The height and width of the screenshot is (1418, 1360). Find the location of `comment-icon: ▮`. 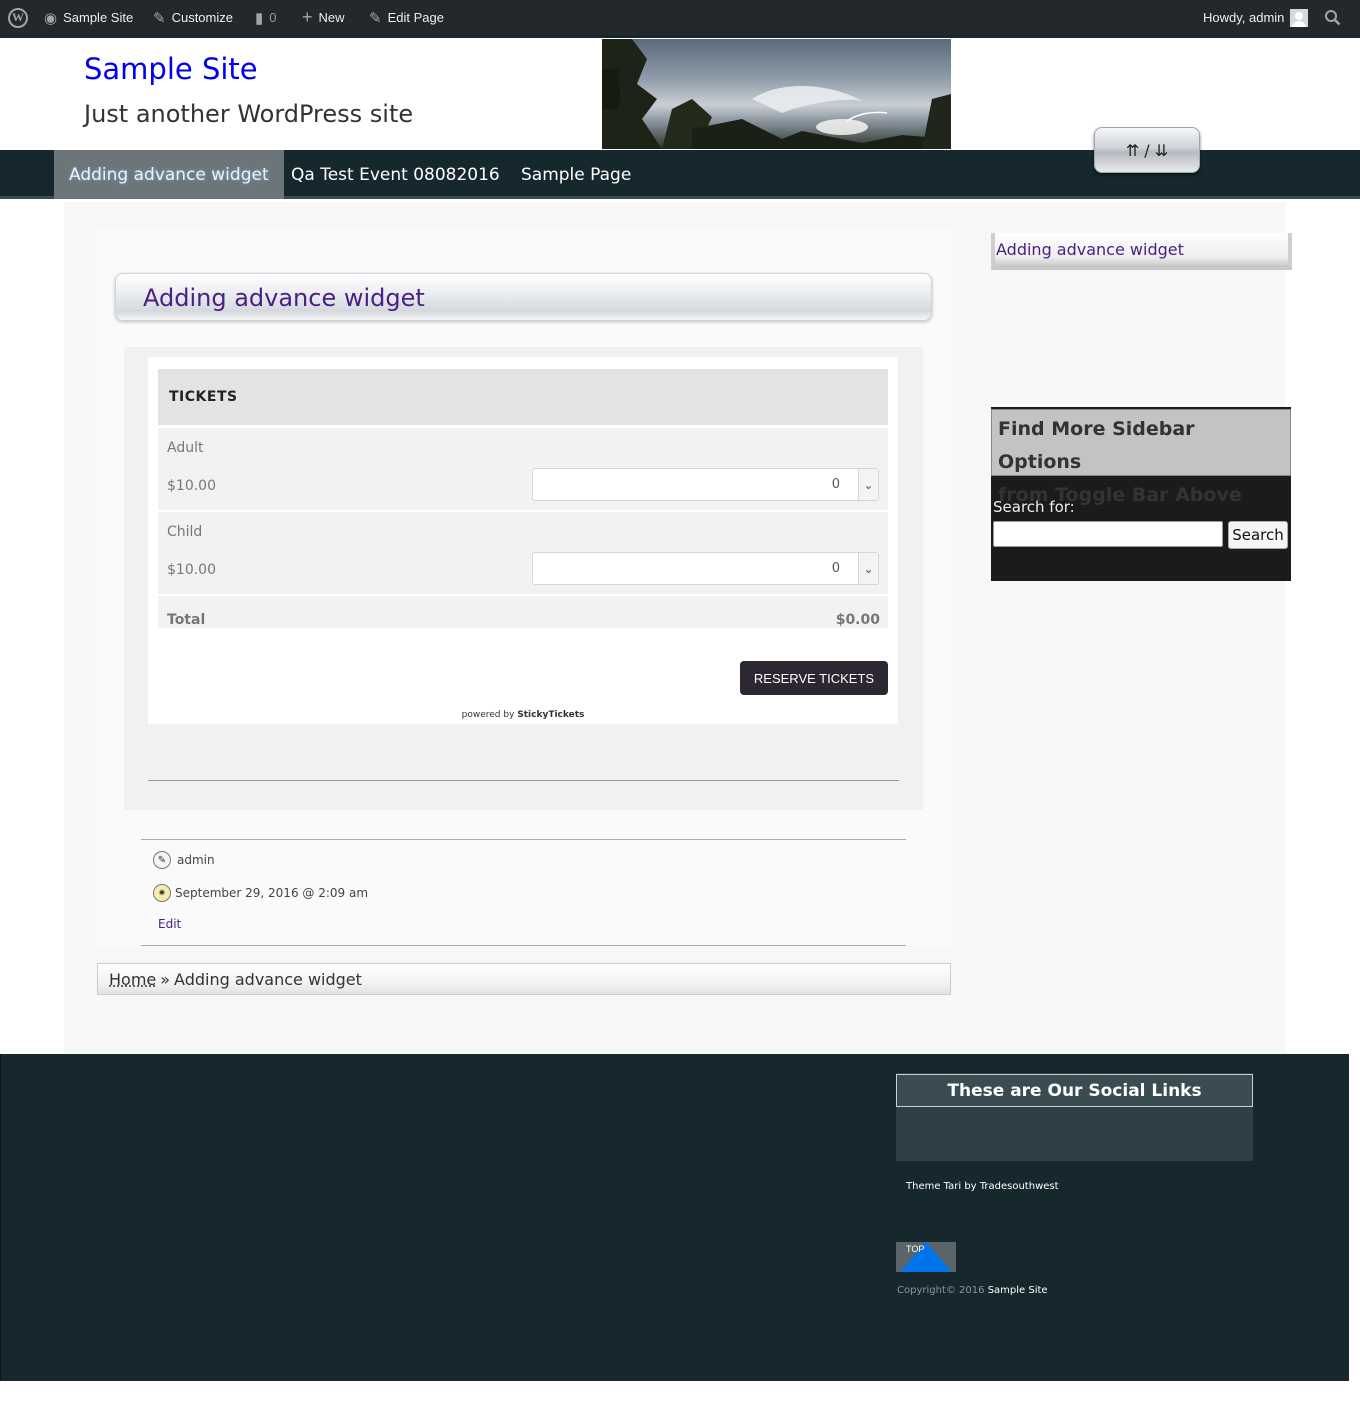

comment-icon: ▮ is located at coordinates (259, 18).